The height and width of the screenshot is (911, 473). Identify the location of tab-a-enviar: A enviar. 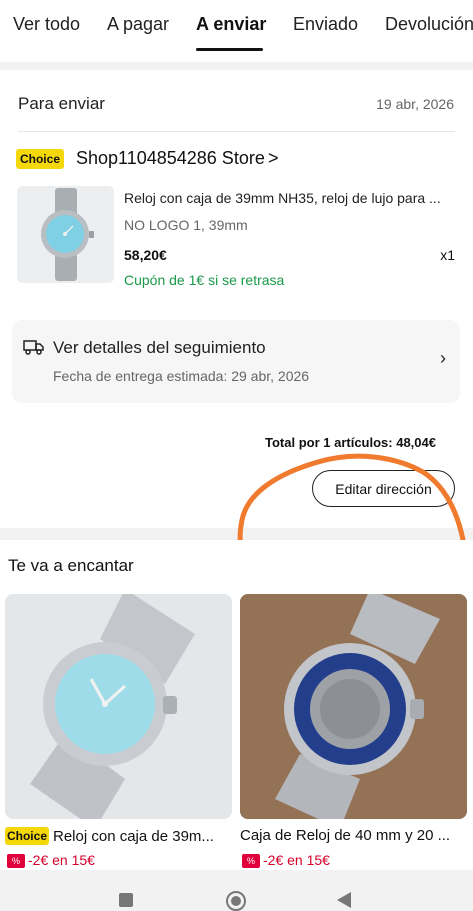
(231, 24).